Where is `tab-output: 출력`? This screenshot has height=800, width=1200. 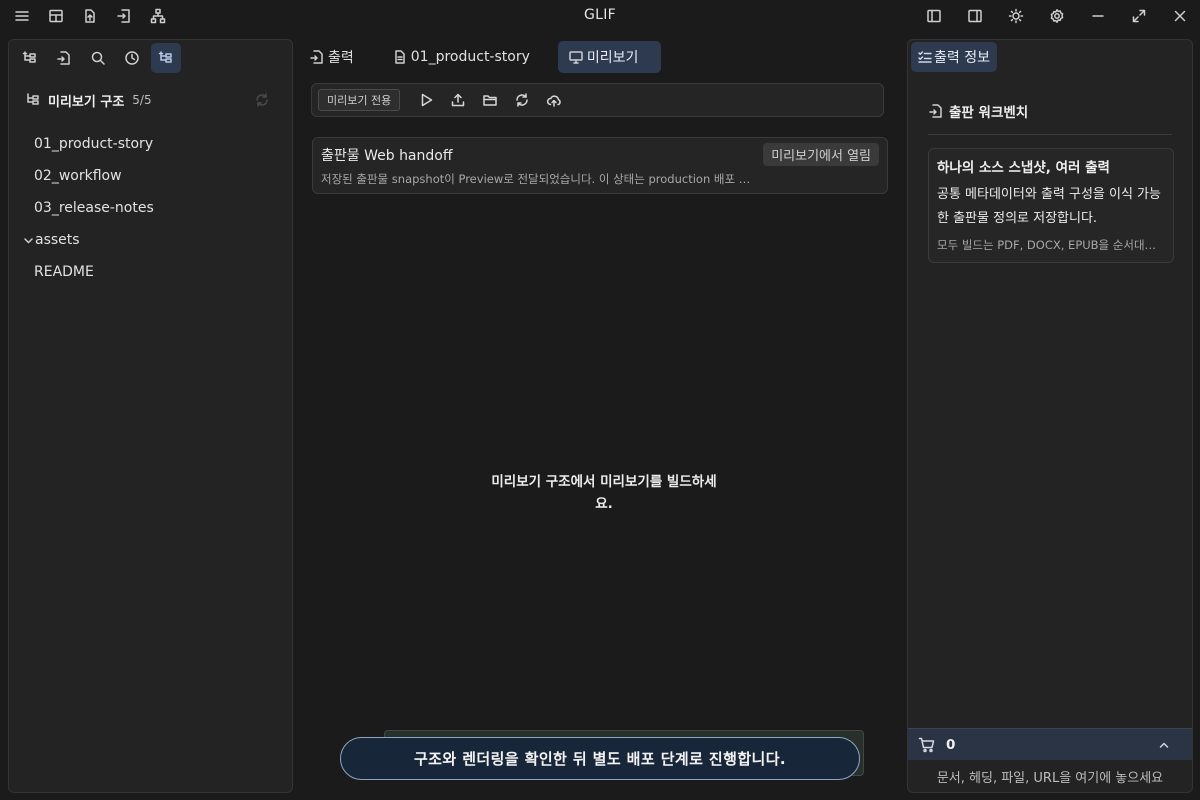
tab-output: 출력 is located at coordinates (331, 57).